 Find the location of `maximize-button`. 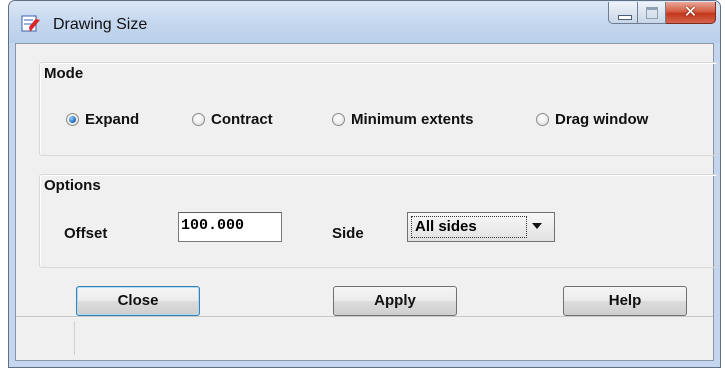

maximize-button is located at coordinates (652, 13).